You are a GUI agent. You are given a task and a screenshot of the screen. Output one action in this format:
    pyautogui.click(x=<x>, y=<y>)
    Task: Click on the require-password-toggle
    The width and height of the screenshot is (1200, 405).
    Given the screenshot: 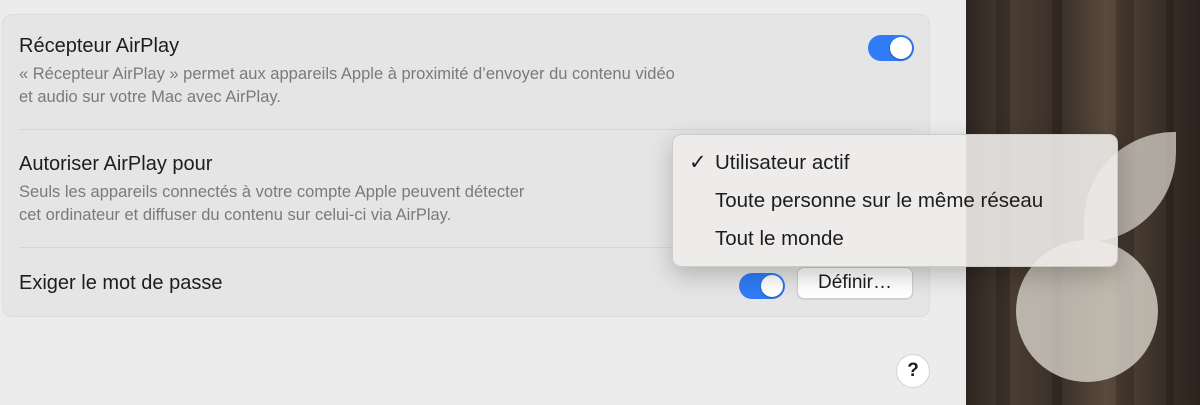 What is the action you would take?
    pyautogui.click(x=762, y=286)
    